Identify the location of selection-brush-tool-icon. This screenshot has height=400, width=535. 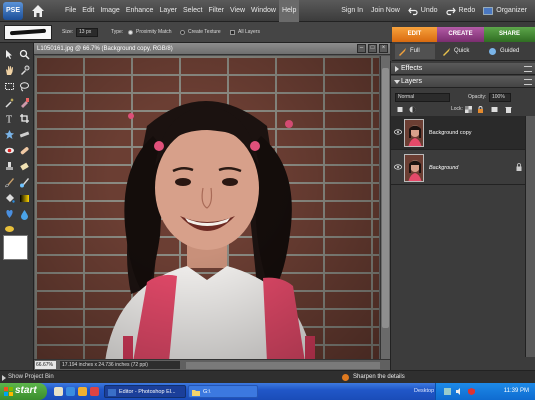
(24, 102).